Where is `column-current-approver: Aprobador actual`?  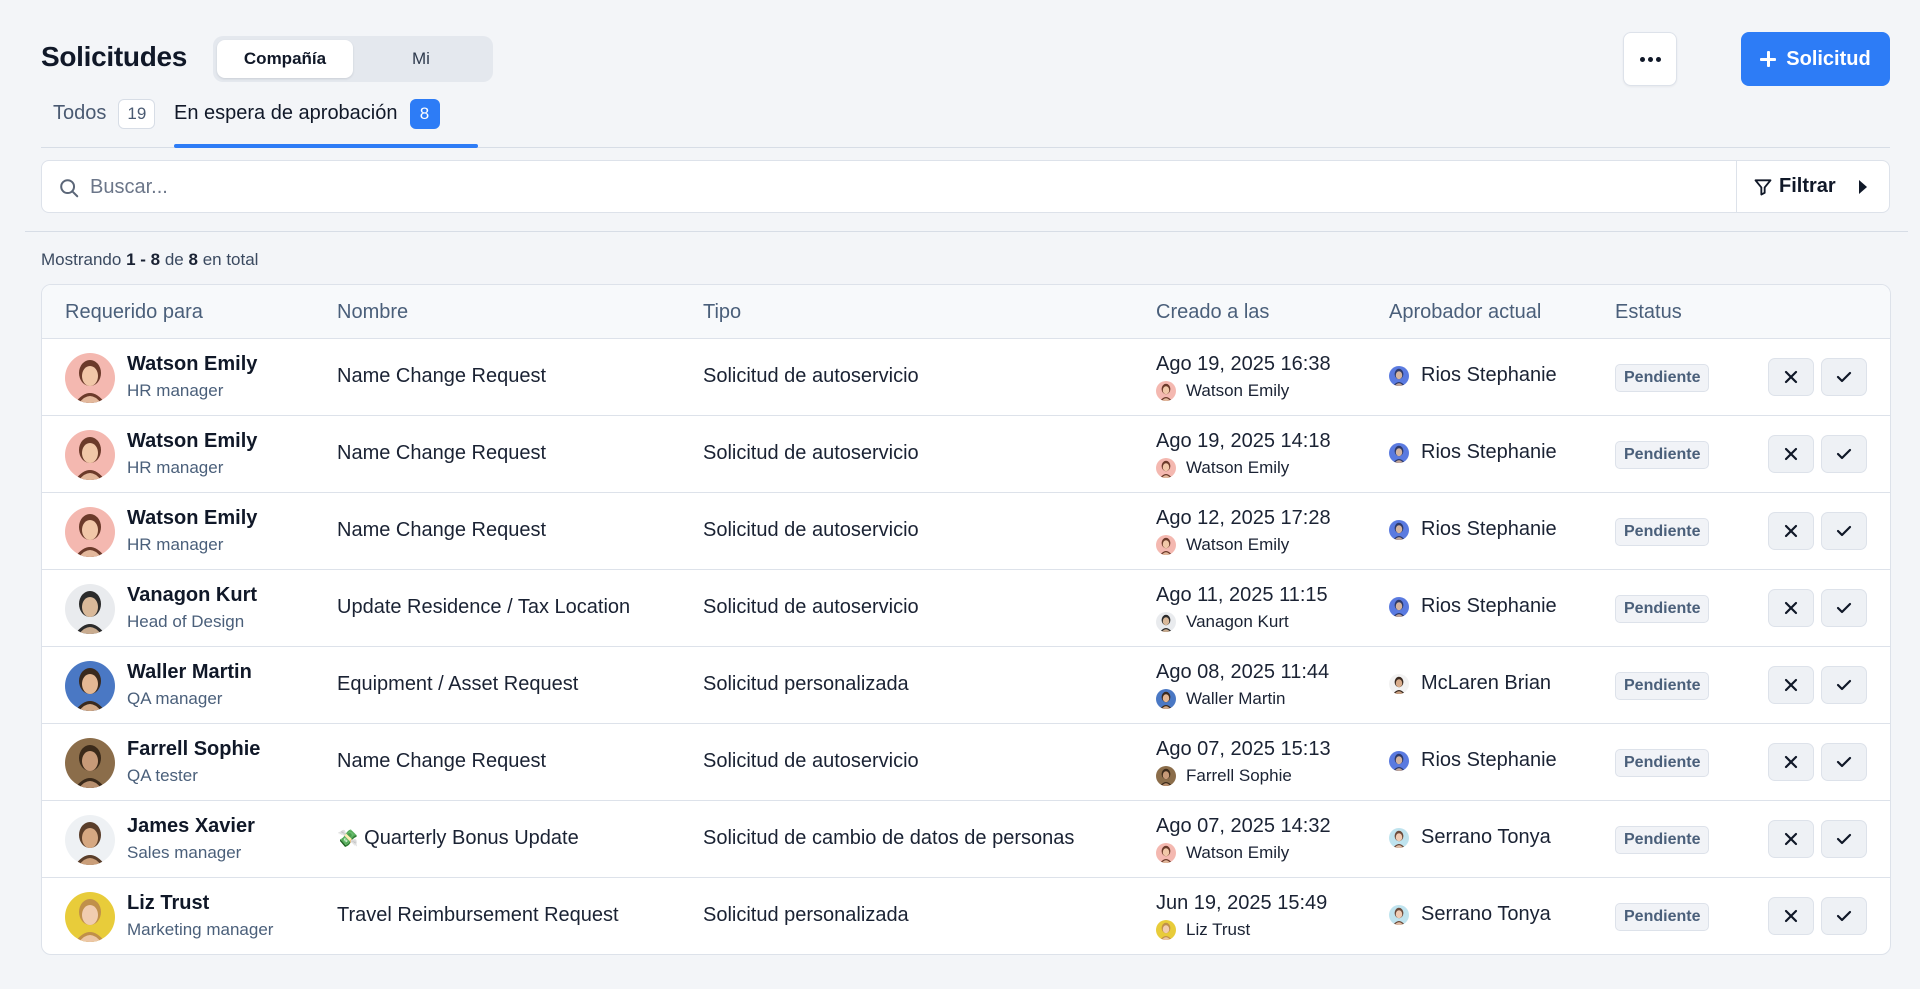 column-current-approver: Aprobador actual is located at coordinates (1465, 312).